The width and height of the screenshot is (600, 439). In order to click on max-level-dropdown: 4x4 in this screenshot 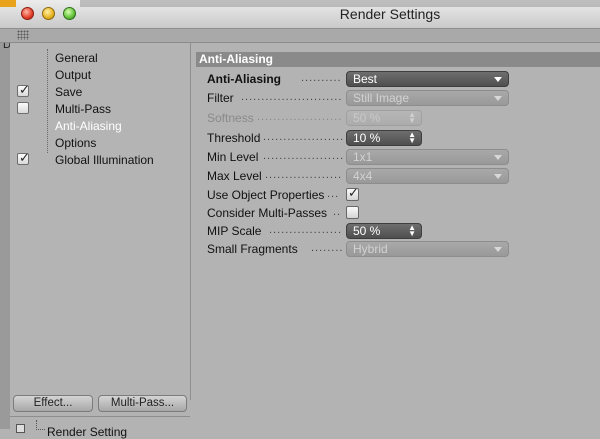, I will do `click(427, 176)`.